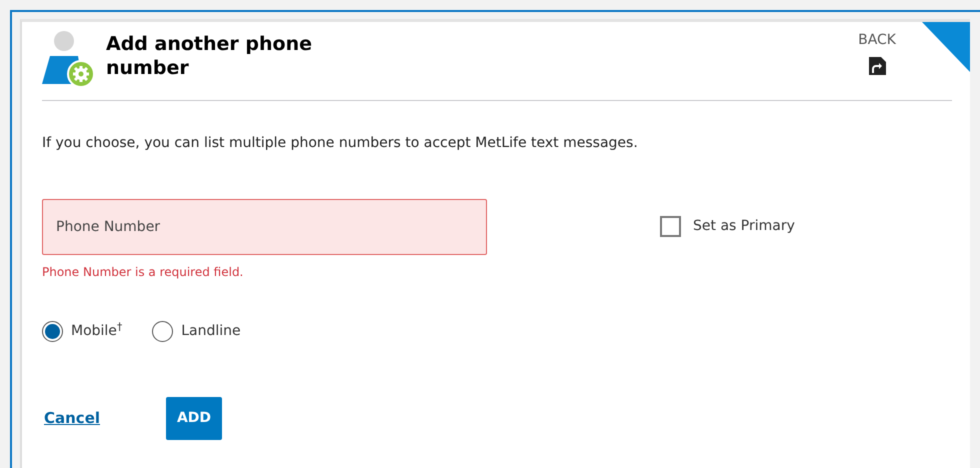 The height and width of the screenshot is (468, 980). Describe the element at coordinates (744, 226) in the screenshot. I see `checkbox-label: Set as Primary` at that location.